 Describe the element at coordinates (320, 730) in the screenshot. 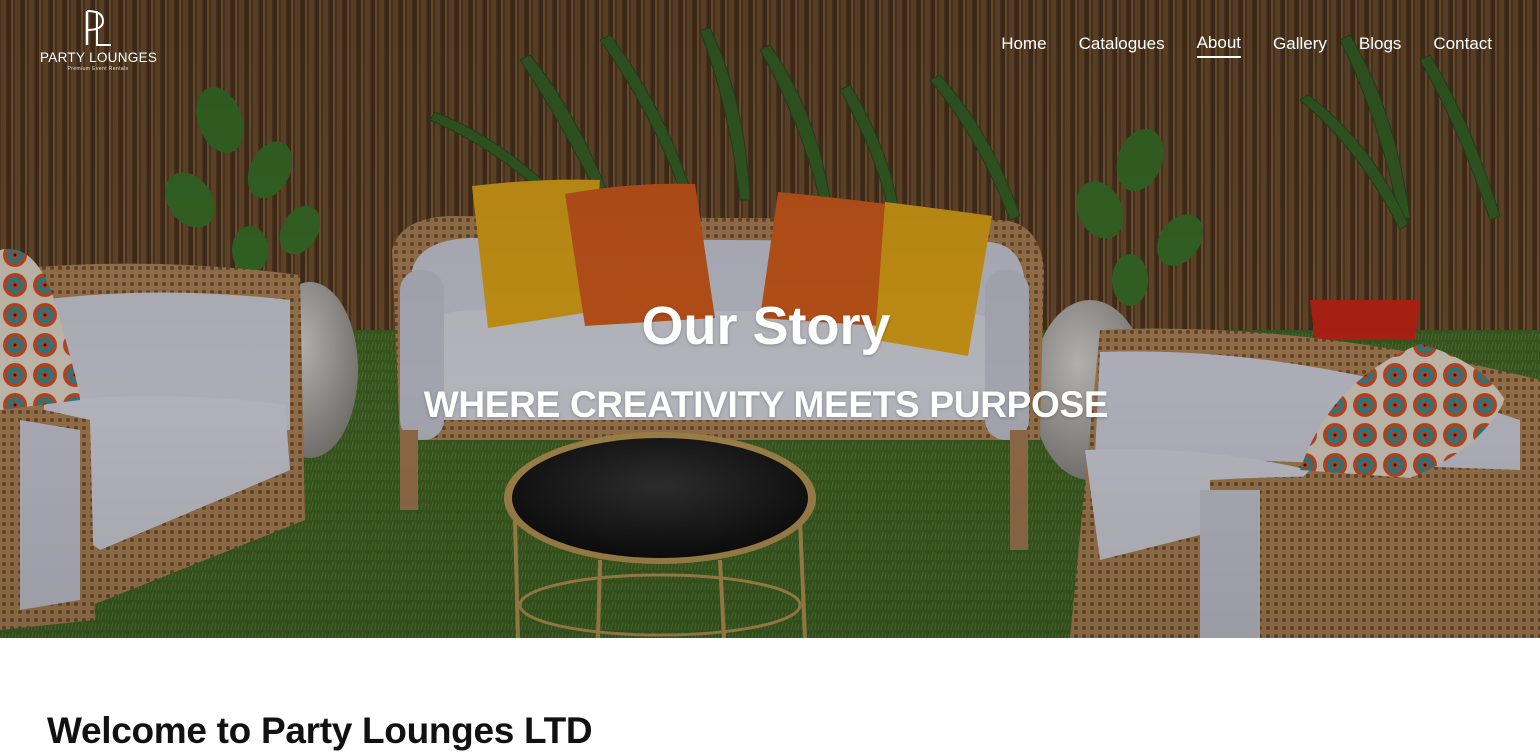

I see `welcome-heading: Welcome to Party Lounges LTD` at that location.